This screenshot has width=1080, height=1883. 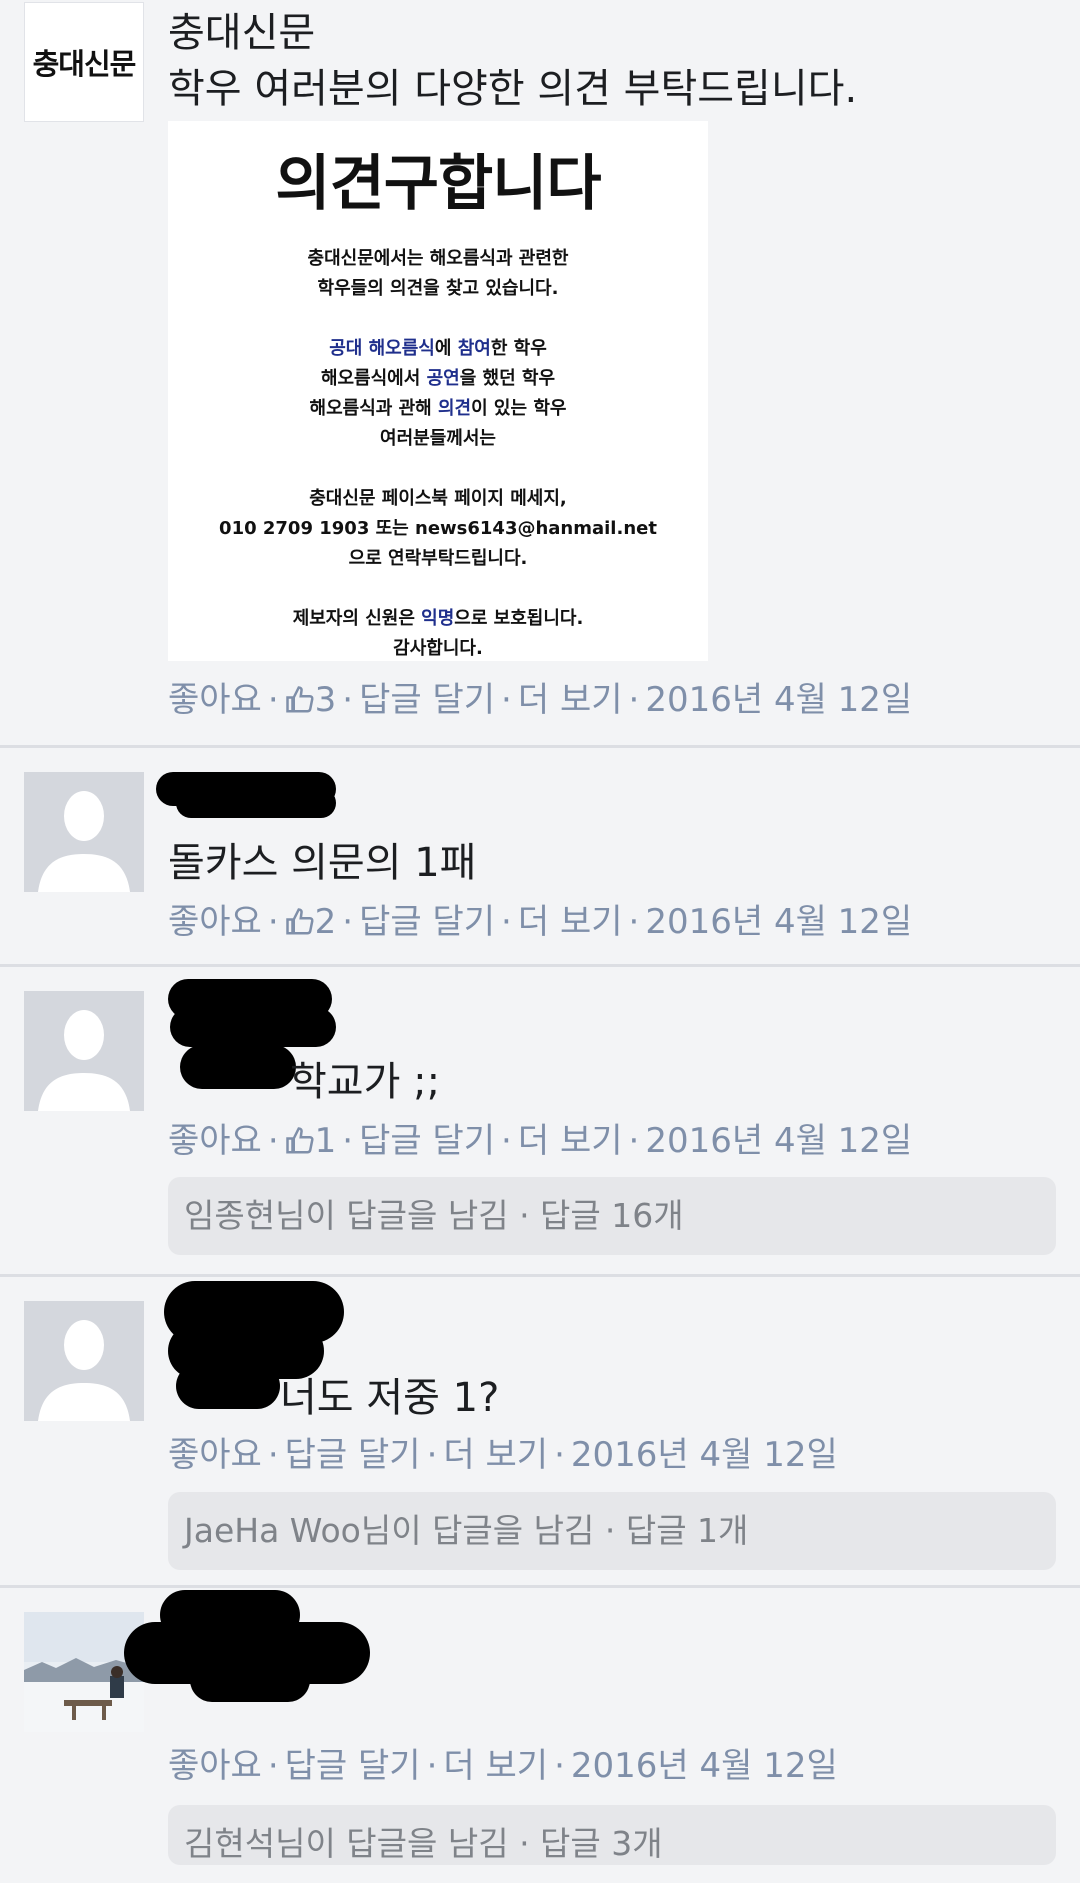 I want to click on page-avatar: 충대신문, so click(x=84, y=62).